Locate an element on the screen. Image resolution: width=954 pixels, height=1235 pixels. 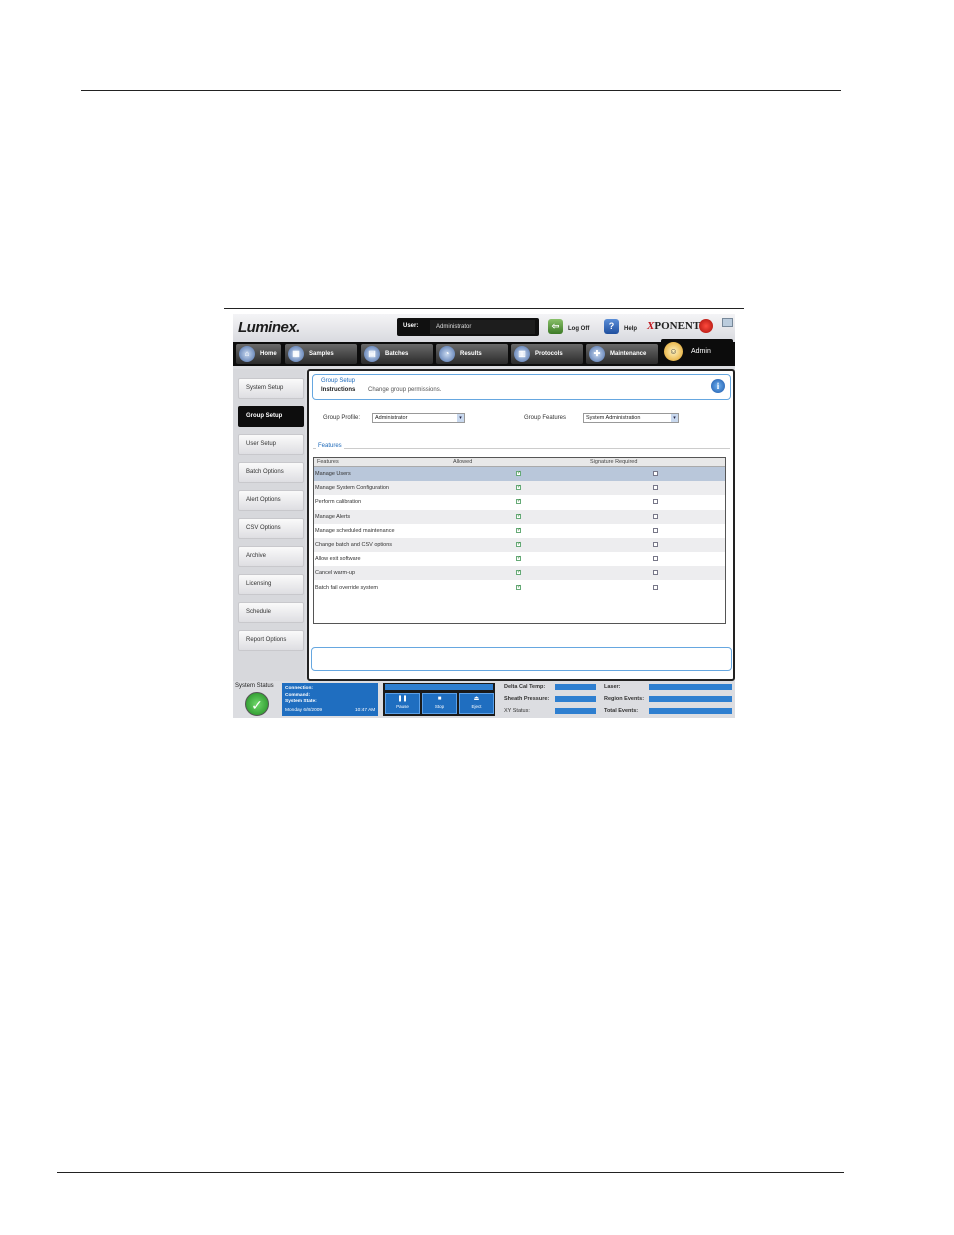
sidebar-item-archive: Archive is located at coordinates (271, 556).